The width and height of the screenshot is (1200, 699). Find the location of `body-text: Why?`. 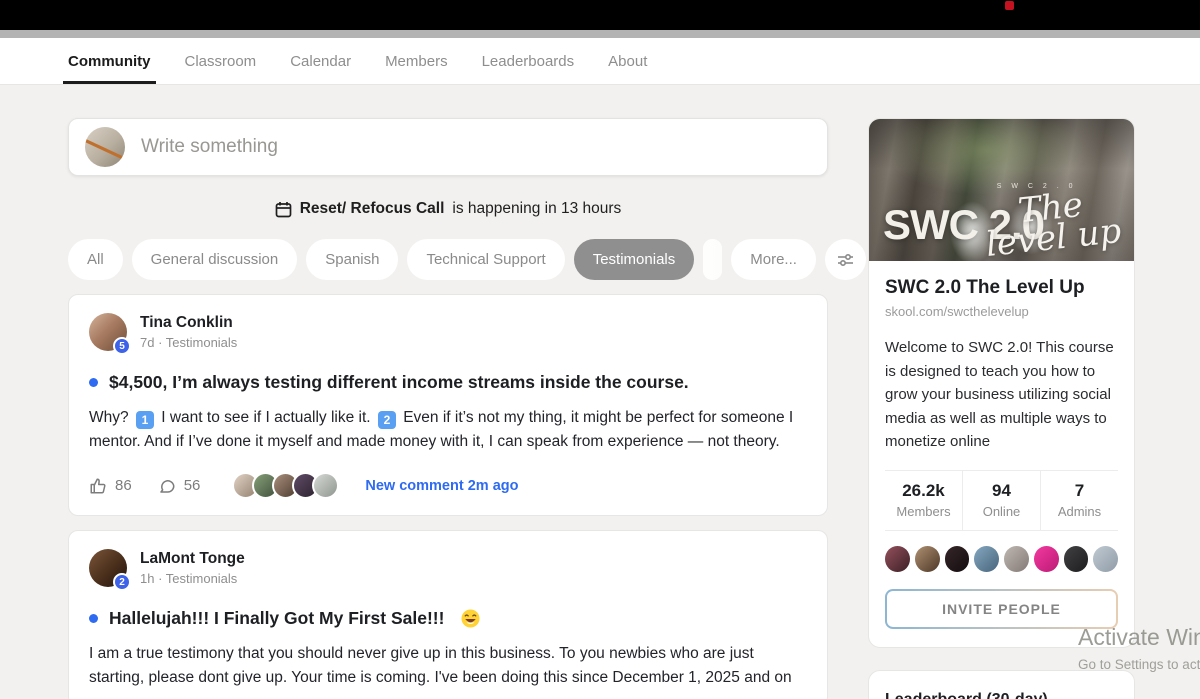

body-text: Why? is located at coordinates (109, 417).